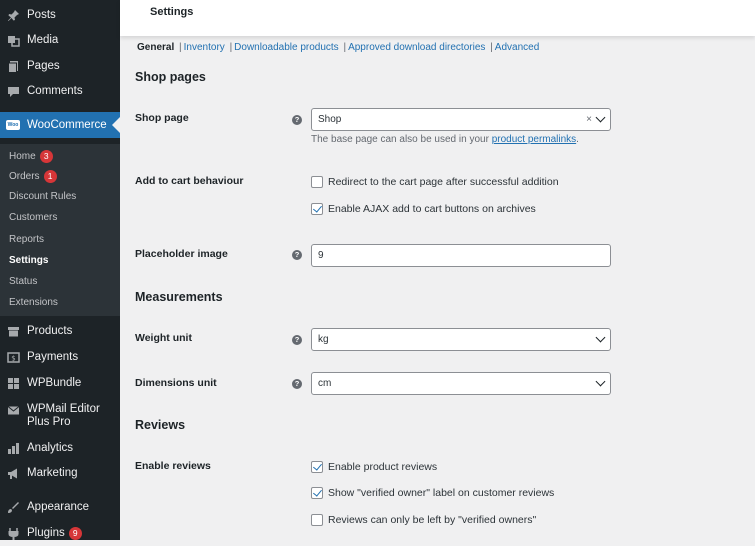 The width and height of the screenshot is (755, 546). Describe the element at coordinates (13, 125) in the screenshot. I see `woocommerce-icon: Woo` at that location.